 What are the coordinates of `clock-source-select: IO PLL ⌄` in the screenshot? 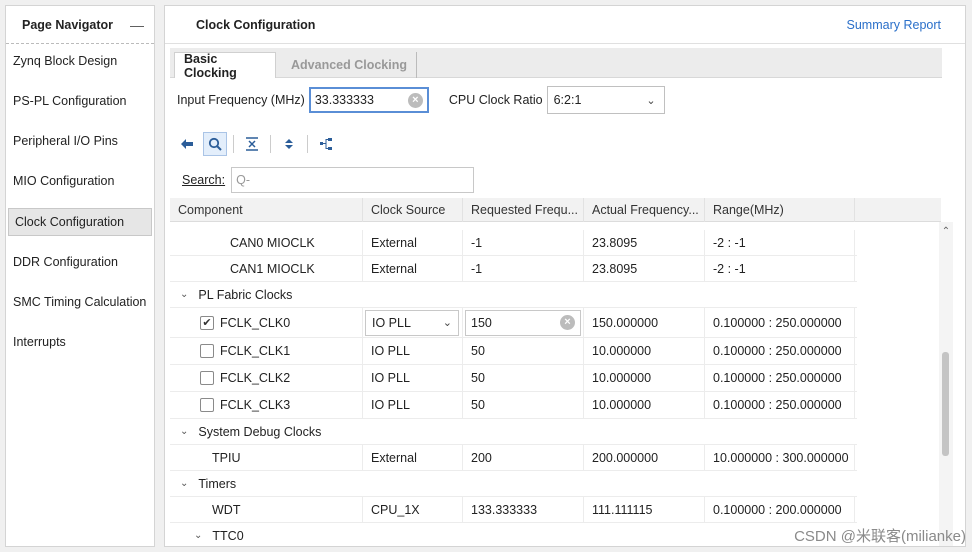 It's located at (412, 322).